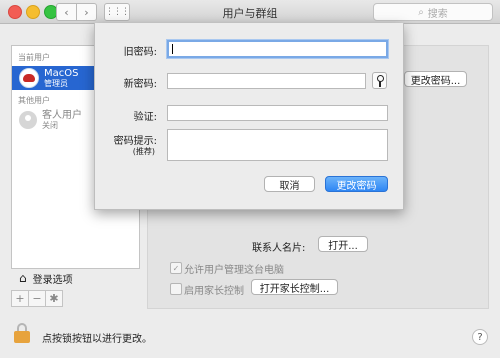  I want to click on allow-admin-checkbox: ✓, so click(176, 268).